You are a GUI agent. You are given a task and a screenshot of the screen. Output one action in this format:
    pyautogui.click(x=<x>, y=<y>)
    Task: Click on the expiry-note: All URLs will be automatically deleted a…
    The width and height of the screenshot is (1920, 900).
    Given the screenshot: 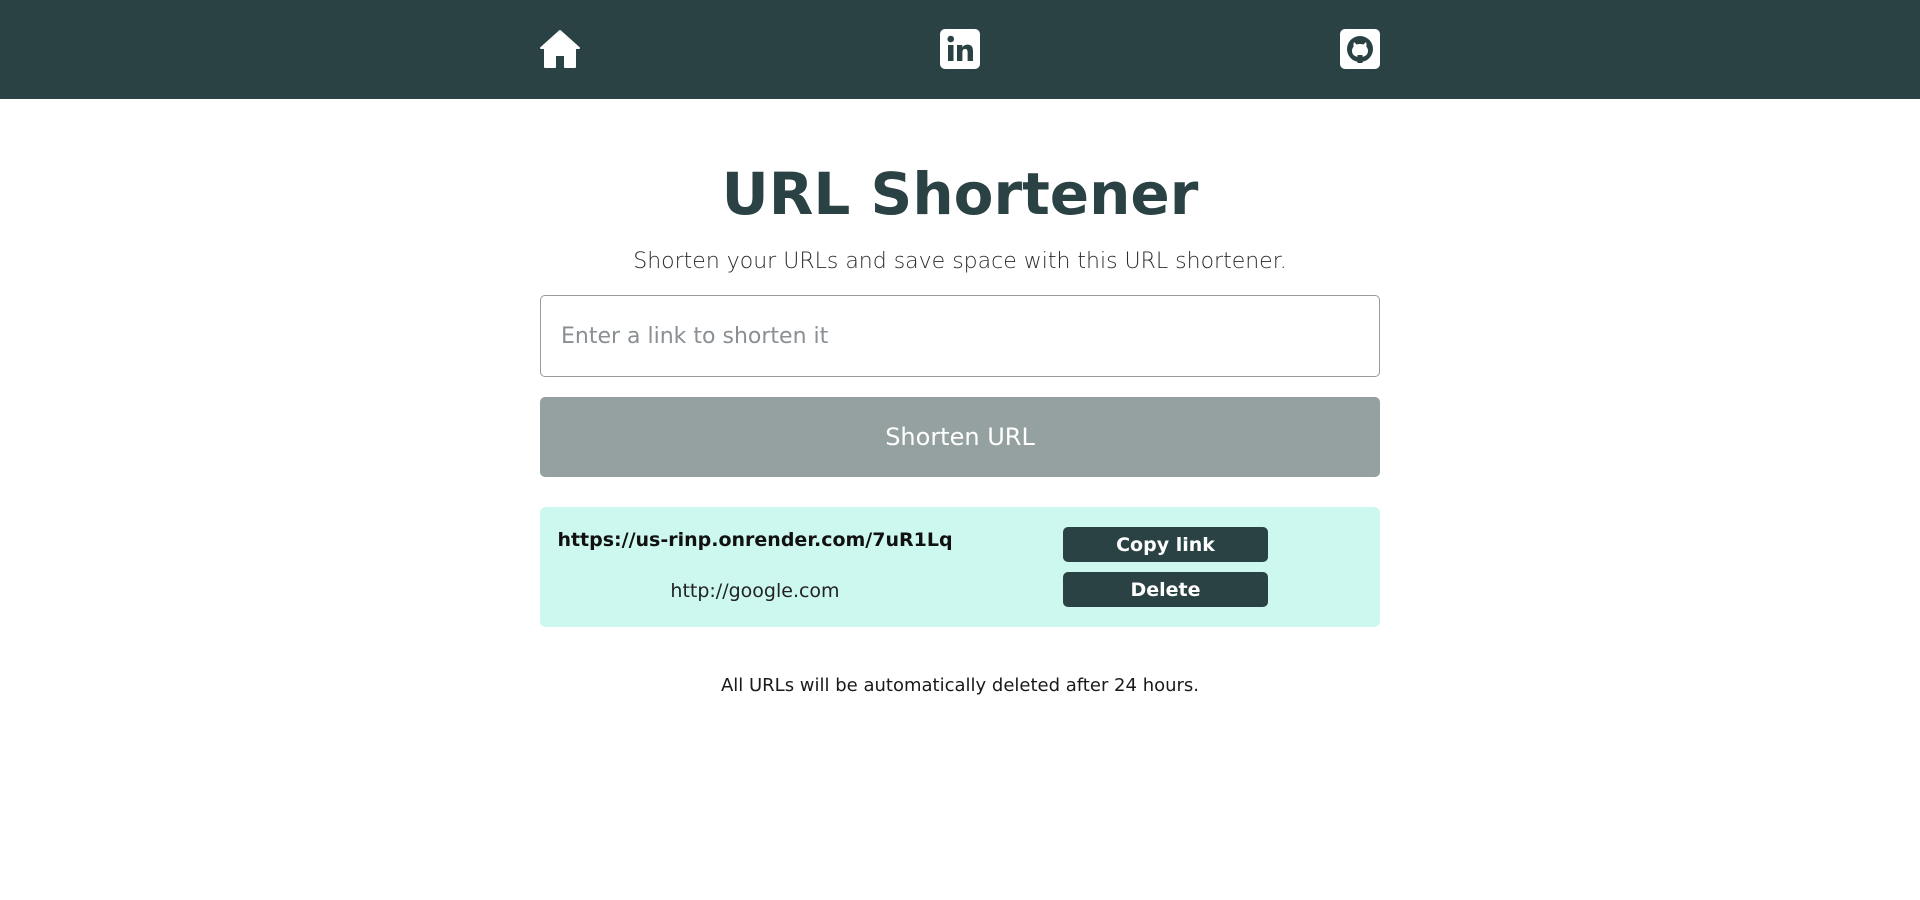 What is the action you would take?
    pyautogui.click(x=960, y=685)
    